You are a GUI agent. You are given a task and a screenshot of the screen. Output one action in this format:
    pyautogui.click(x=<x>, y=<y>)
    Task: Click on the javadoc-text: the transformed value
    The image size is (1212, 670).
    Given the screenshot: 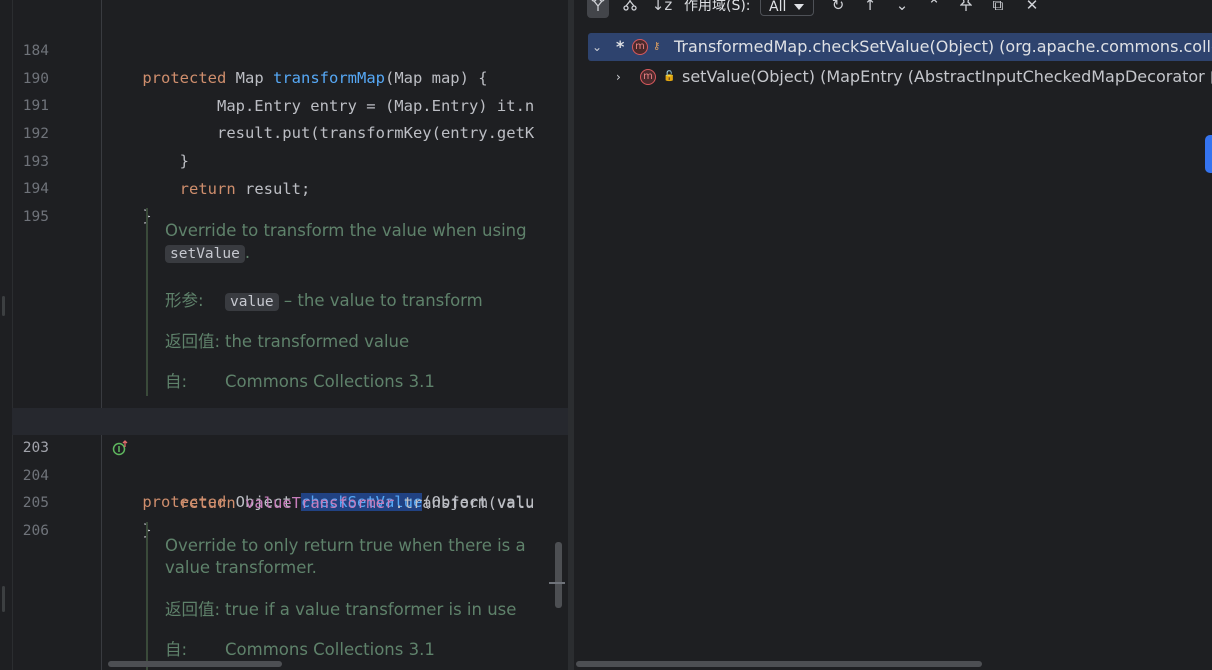 What is the action you would take?
    pyautogui.click(x=317, y=341)
    